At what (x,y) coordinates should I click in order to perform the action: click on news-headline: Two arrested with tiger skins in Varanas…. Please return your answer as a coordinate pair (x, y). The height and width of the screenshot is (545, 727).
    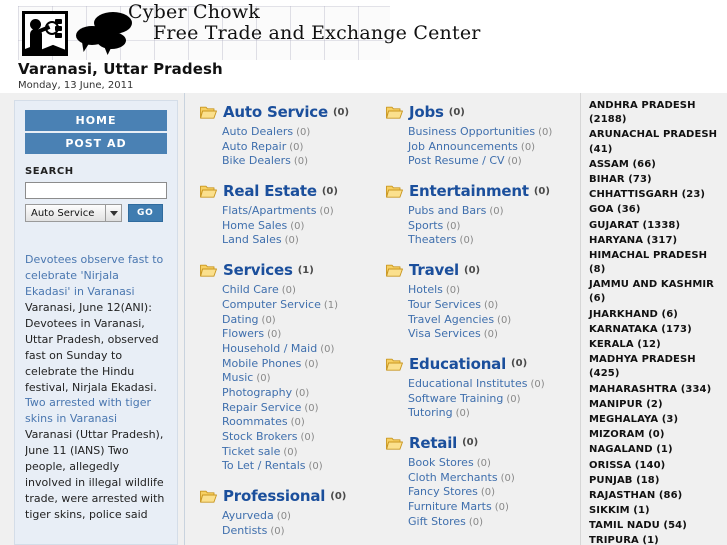
    Looking at the image, I should click on (88, 410).